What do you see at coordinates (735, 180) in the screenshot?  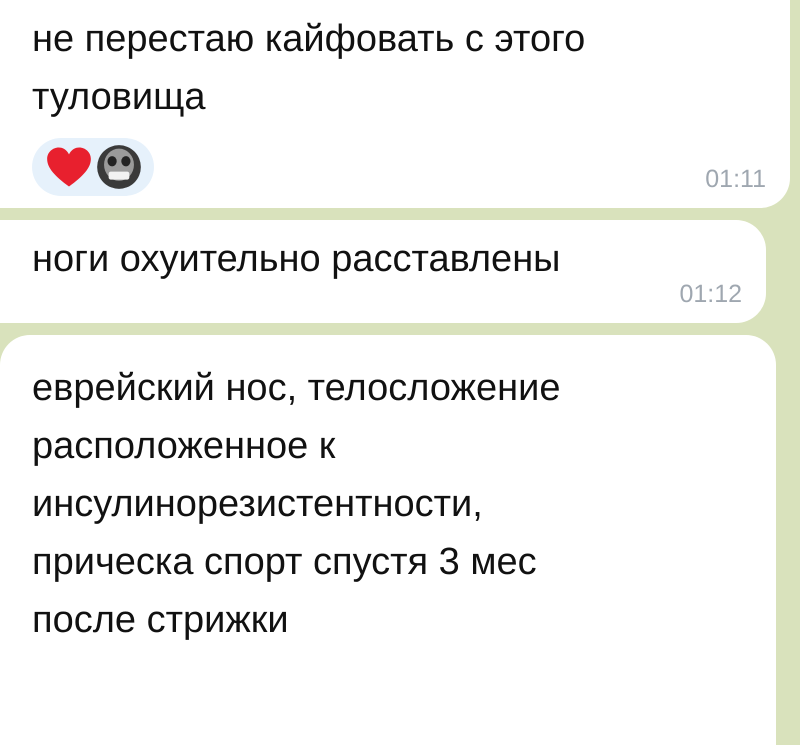 I see `message-time: 01:11` at bounding box center [735, 180].